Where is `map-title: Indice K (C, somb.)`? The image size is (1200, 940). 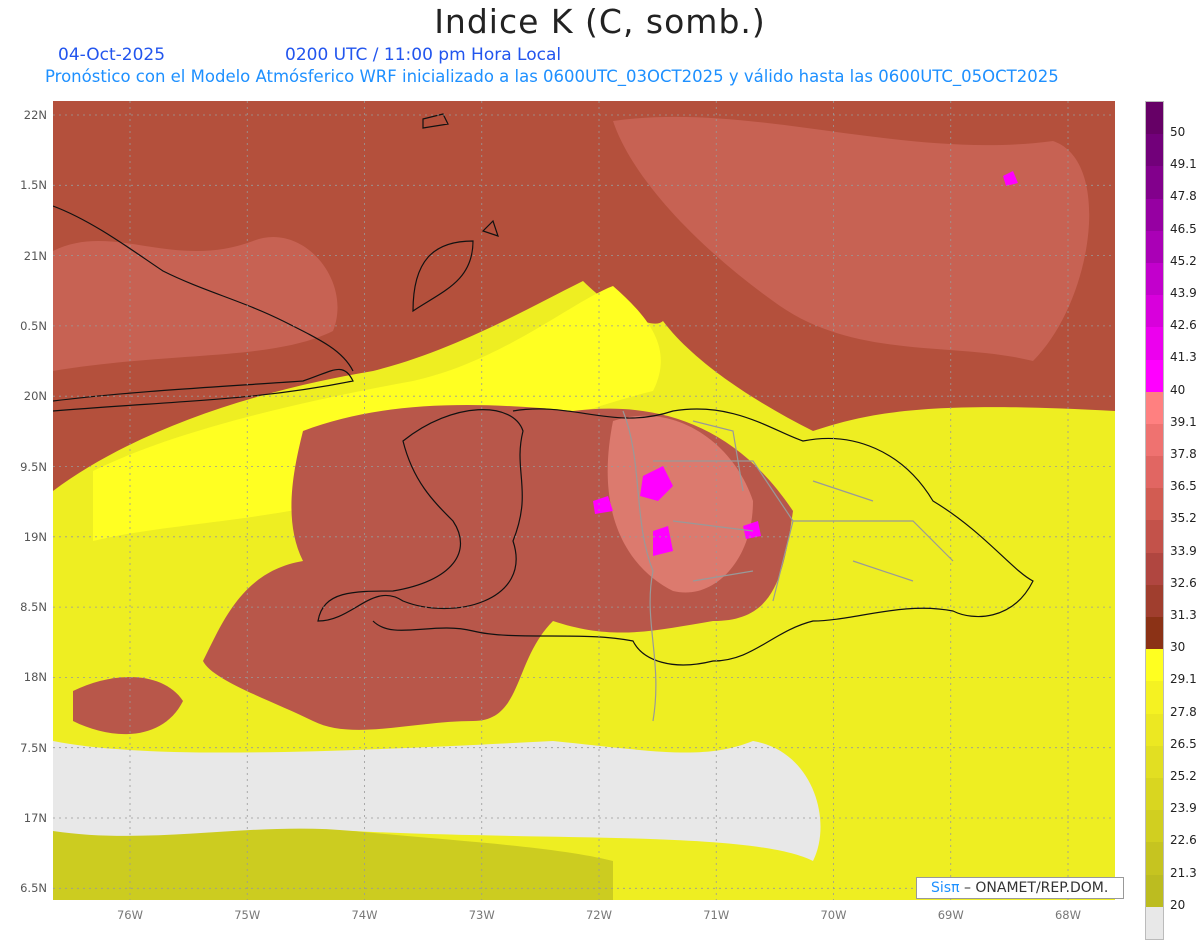
map-title: Indice K (C, somb.) is located at coordinates (600, 21).